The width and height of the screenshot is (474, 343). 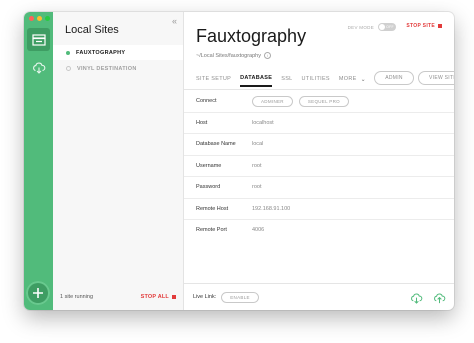 What do you see at coordinates (390, 26) in the screenshot?
I see `toggle-state: OFF` at bounding box center [390, 26].